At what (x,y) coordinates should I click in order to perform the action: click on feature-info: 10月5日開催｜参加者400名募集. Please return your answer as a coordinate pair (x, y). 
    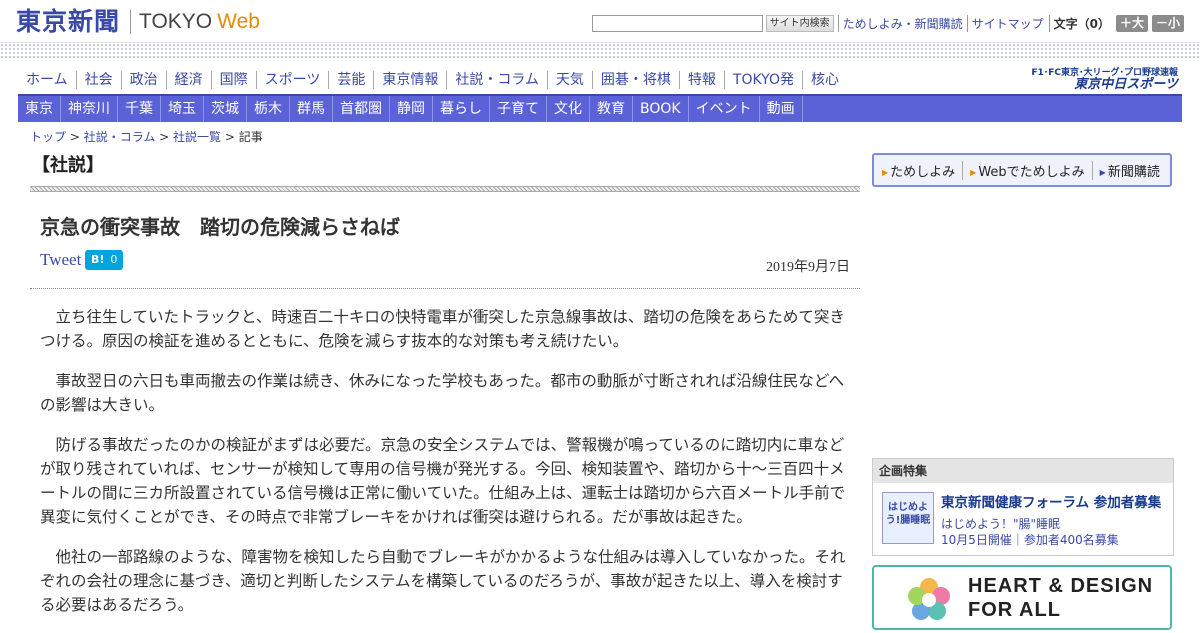
    Looking at the image, I should click on (1030, 540).